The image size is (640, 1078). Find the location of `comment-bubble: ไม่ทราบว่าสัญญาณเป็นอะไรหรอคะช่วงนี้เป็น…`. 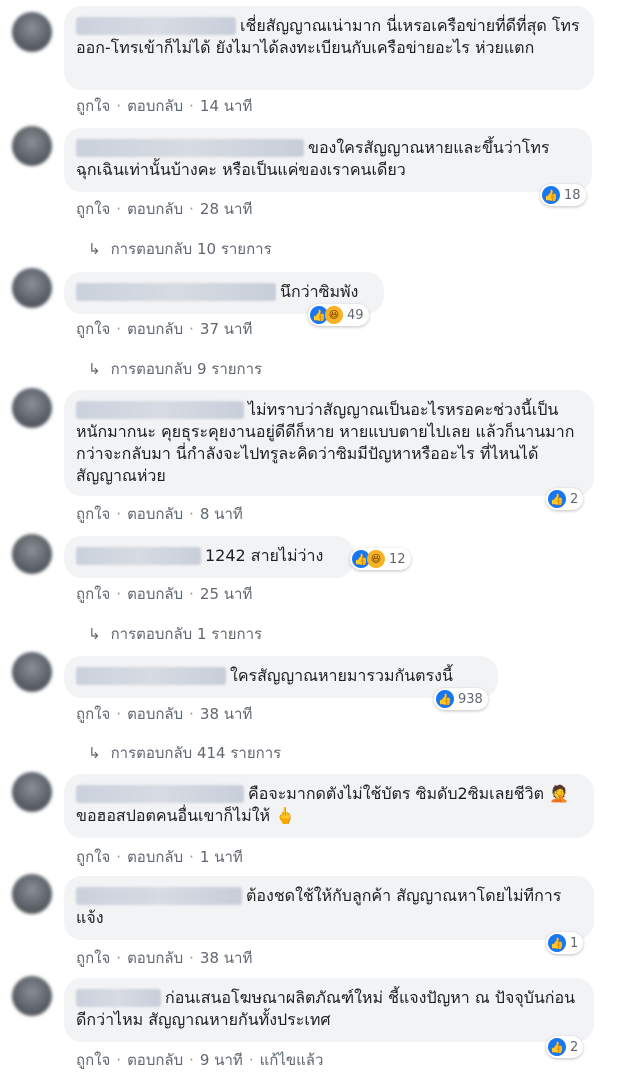

comment-bubble: ไม่ทราบว่าสัญญาณเป็นอะไรหรอคะช่วงนี้เป็น… is located at coordinates (329, 443).